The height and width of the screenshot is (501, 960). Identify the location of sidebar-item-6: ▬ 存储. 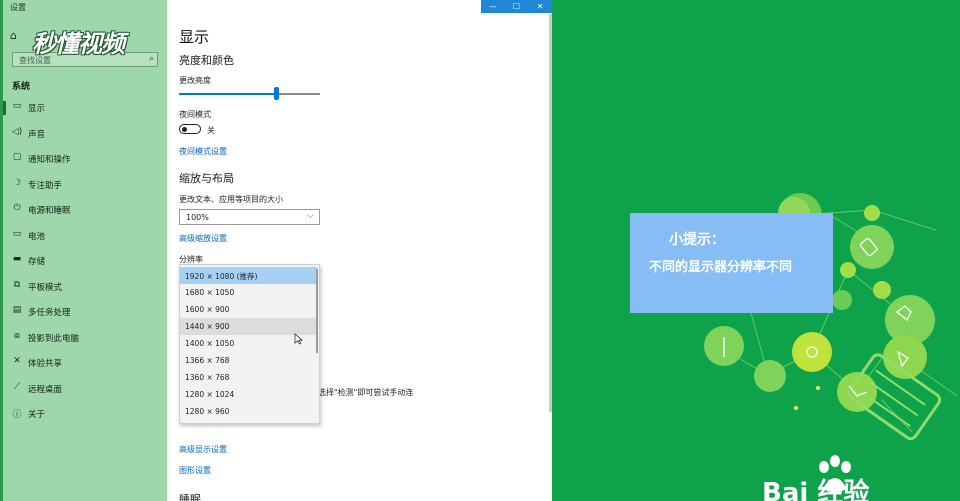
(83, 261).